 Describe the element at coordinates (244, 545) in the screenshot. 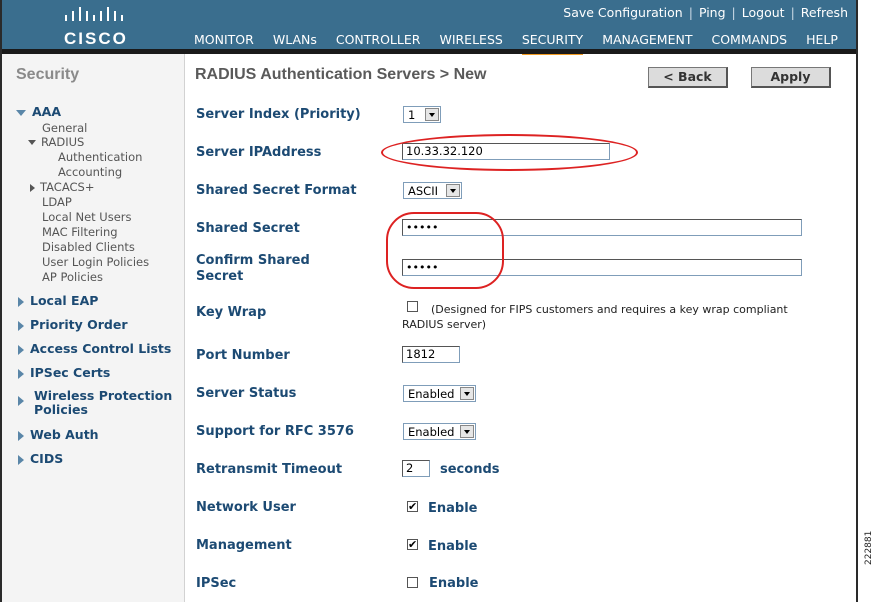

I see `management-label: Management` at that location.